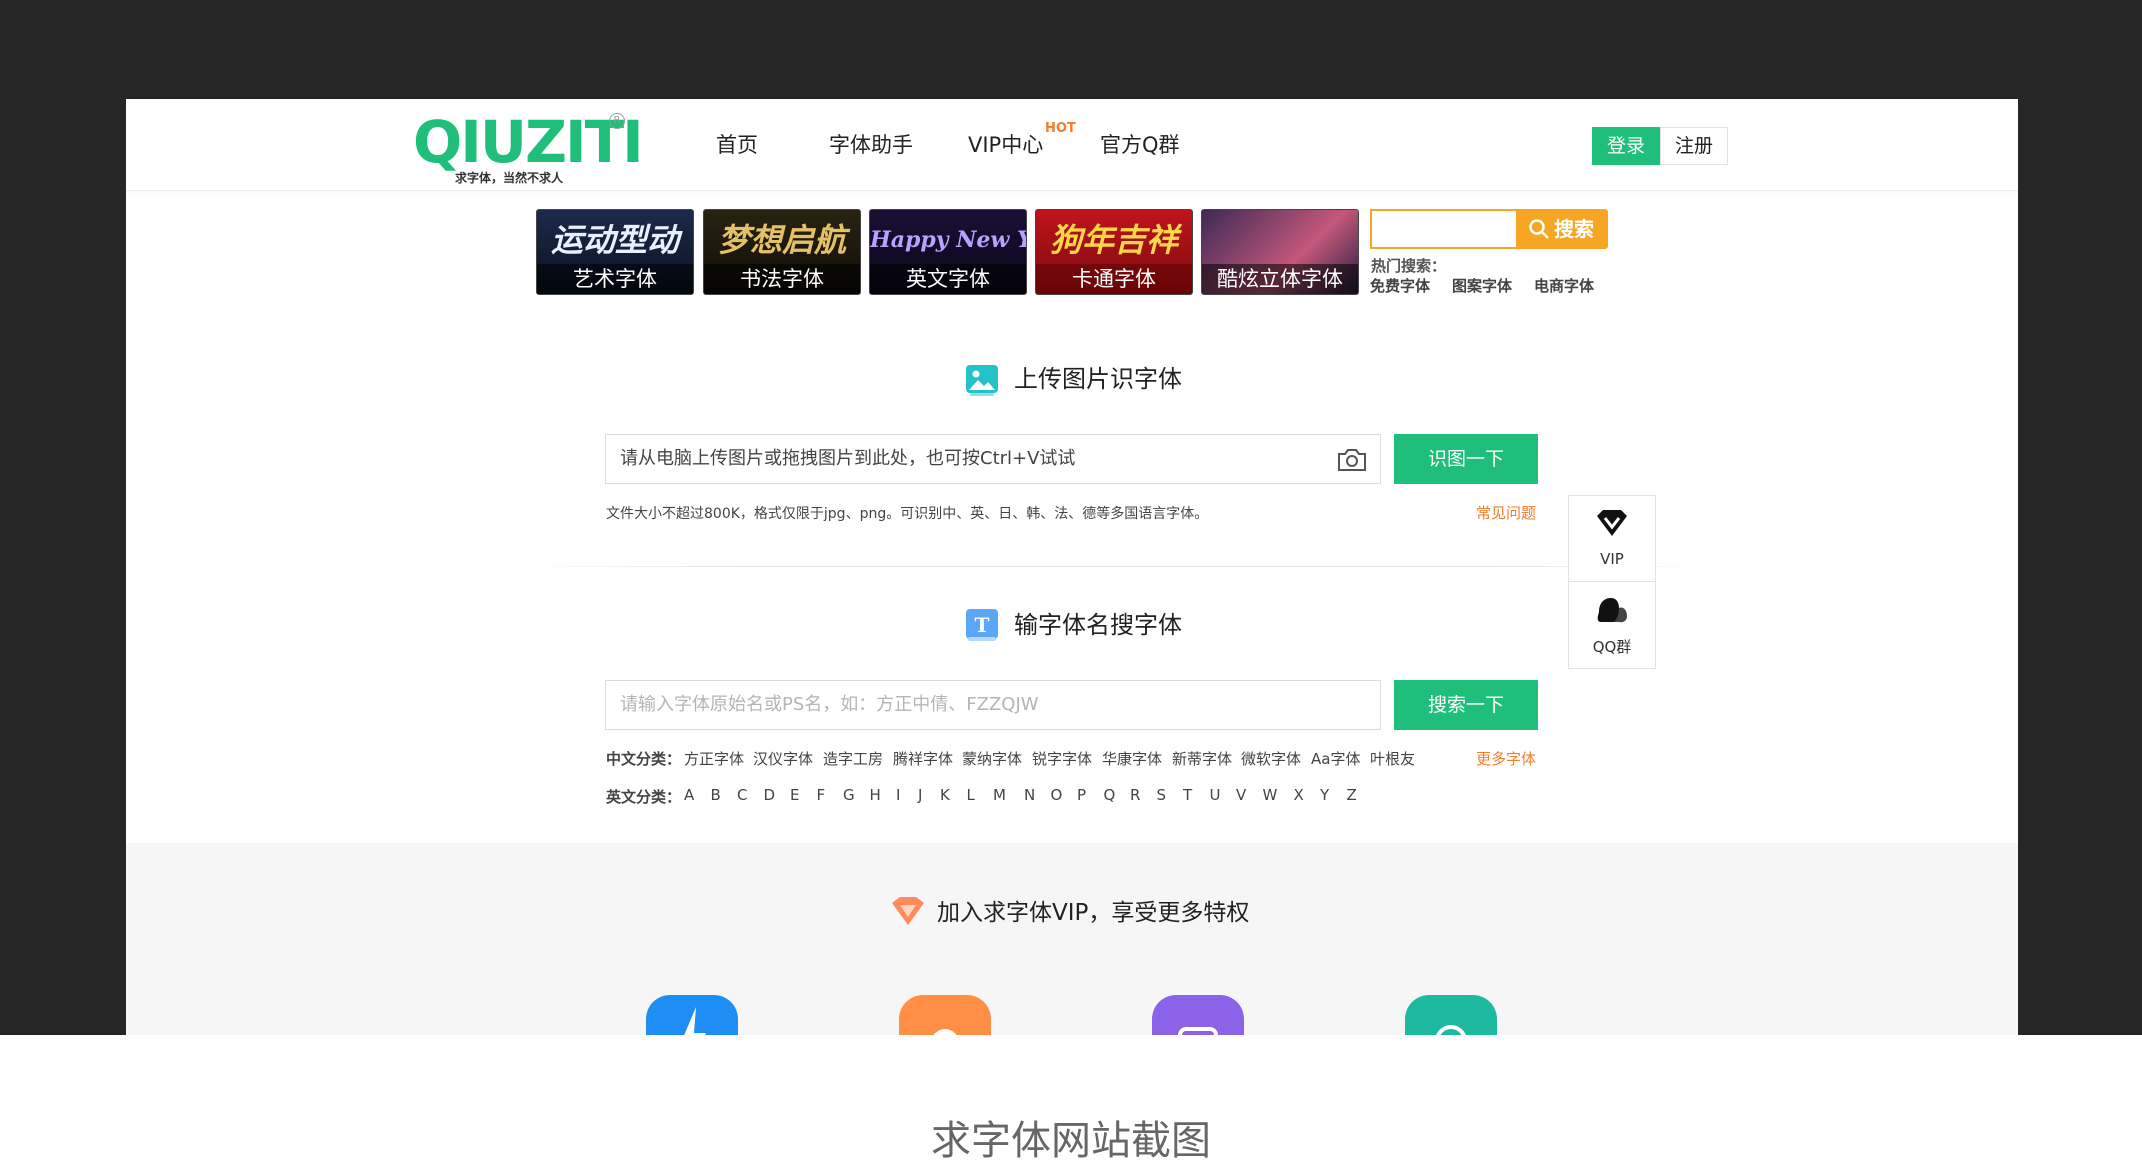  Describe the element at coordinates (898, 795) in the screenshot. I see `english-letter-link: I` at that location.